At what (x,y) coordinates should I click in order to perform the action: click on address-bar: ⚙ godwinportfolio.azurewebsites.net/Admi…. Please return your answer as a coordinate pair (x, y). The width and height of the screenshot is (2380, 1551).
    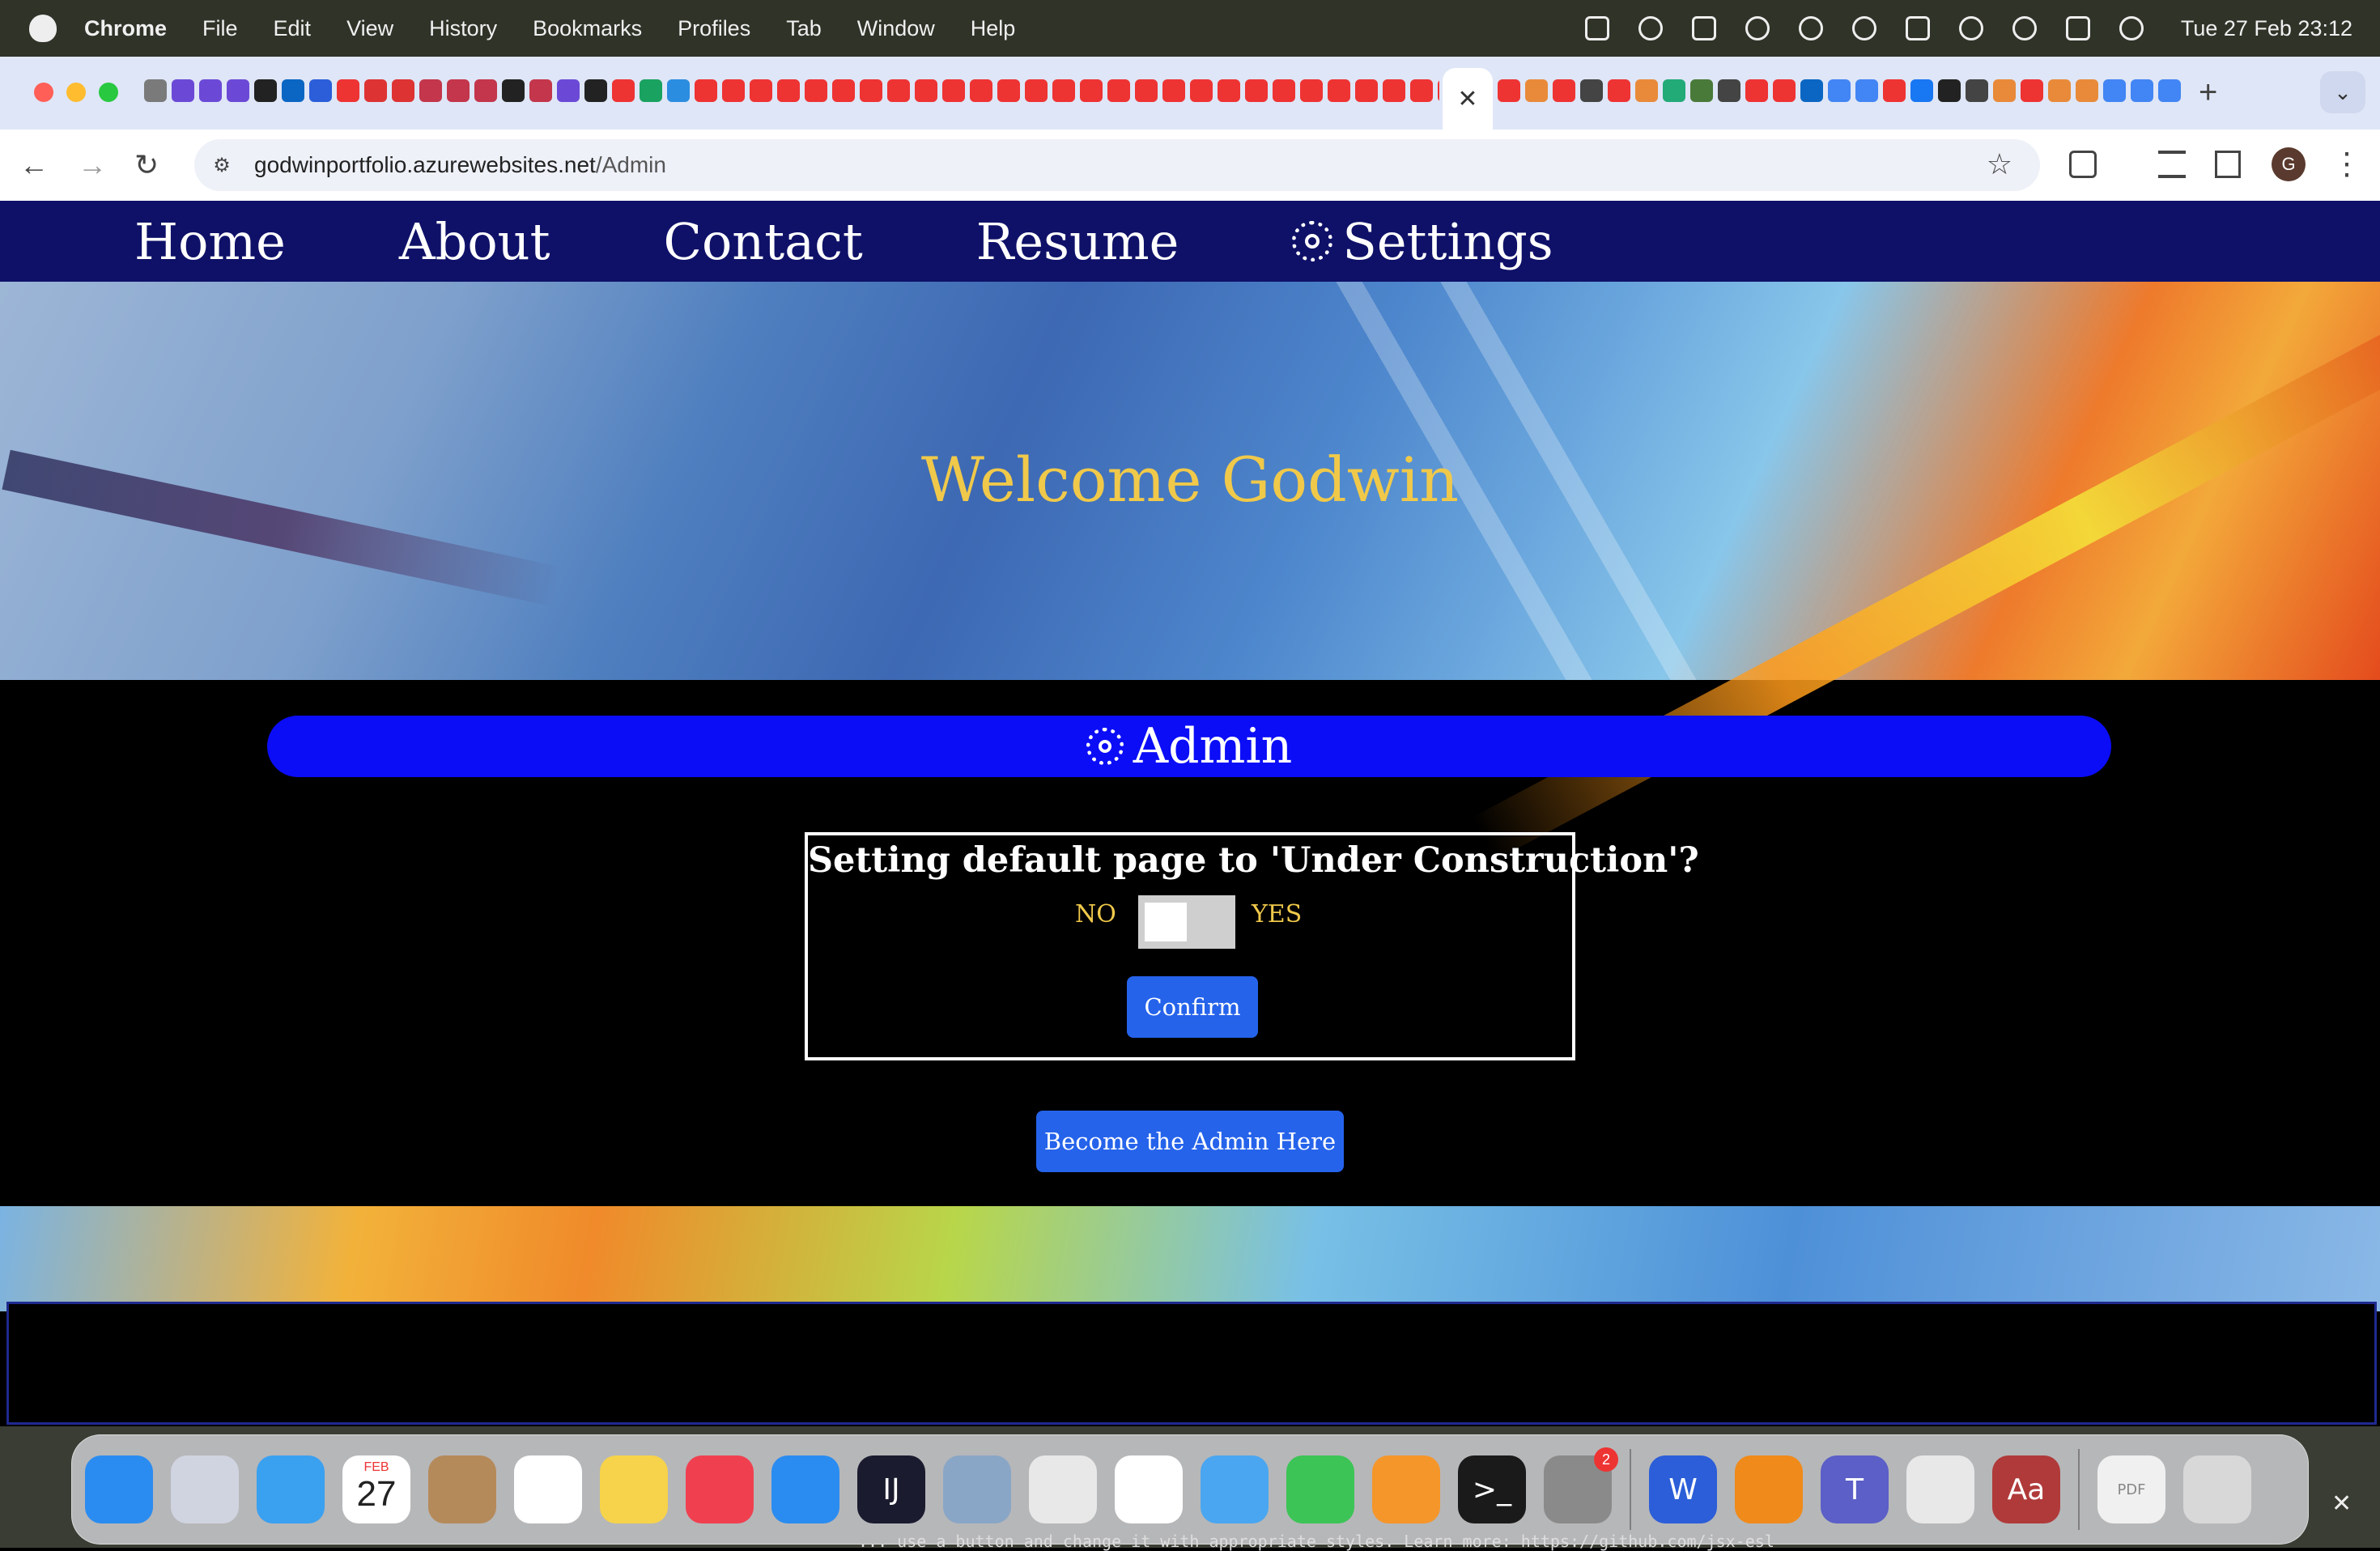
    Looking at the image, I should click on (1117, 165).